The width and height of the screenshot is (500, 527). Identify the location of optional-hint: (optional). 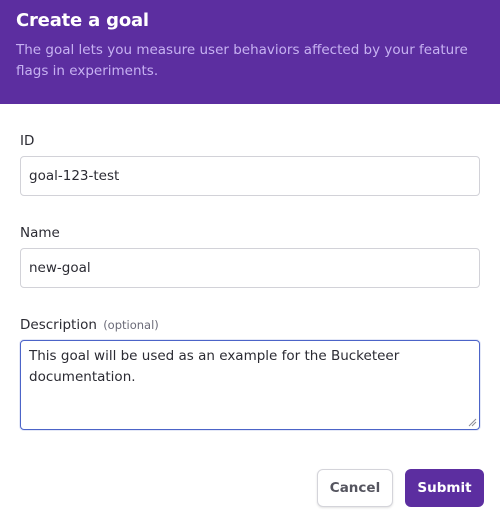
(131, 325).